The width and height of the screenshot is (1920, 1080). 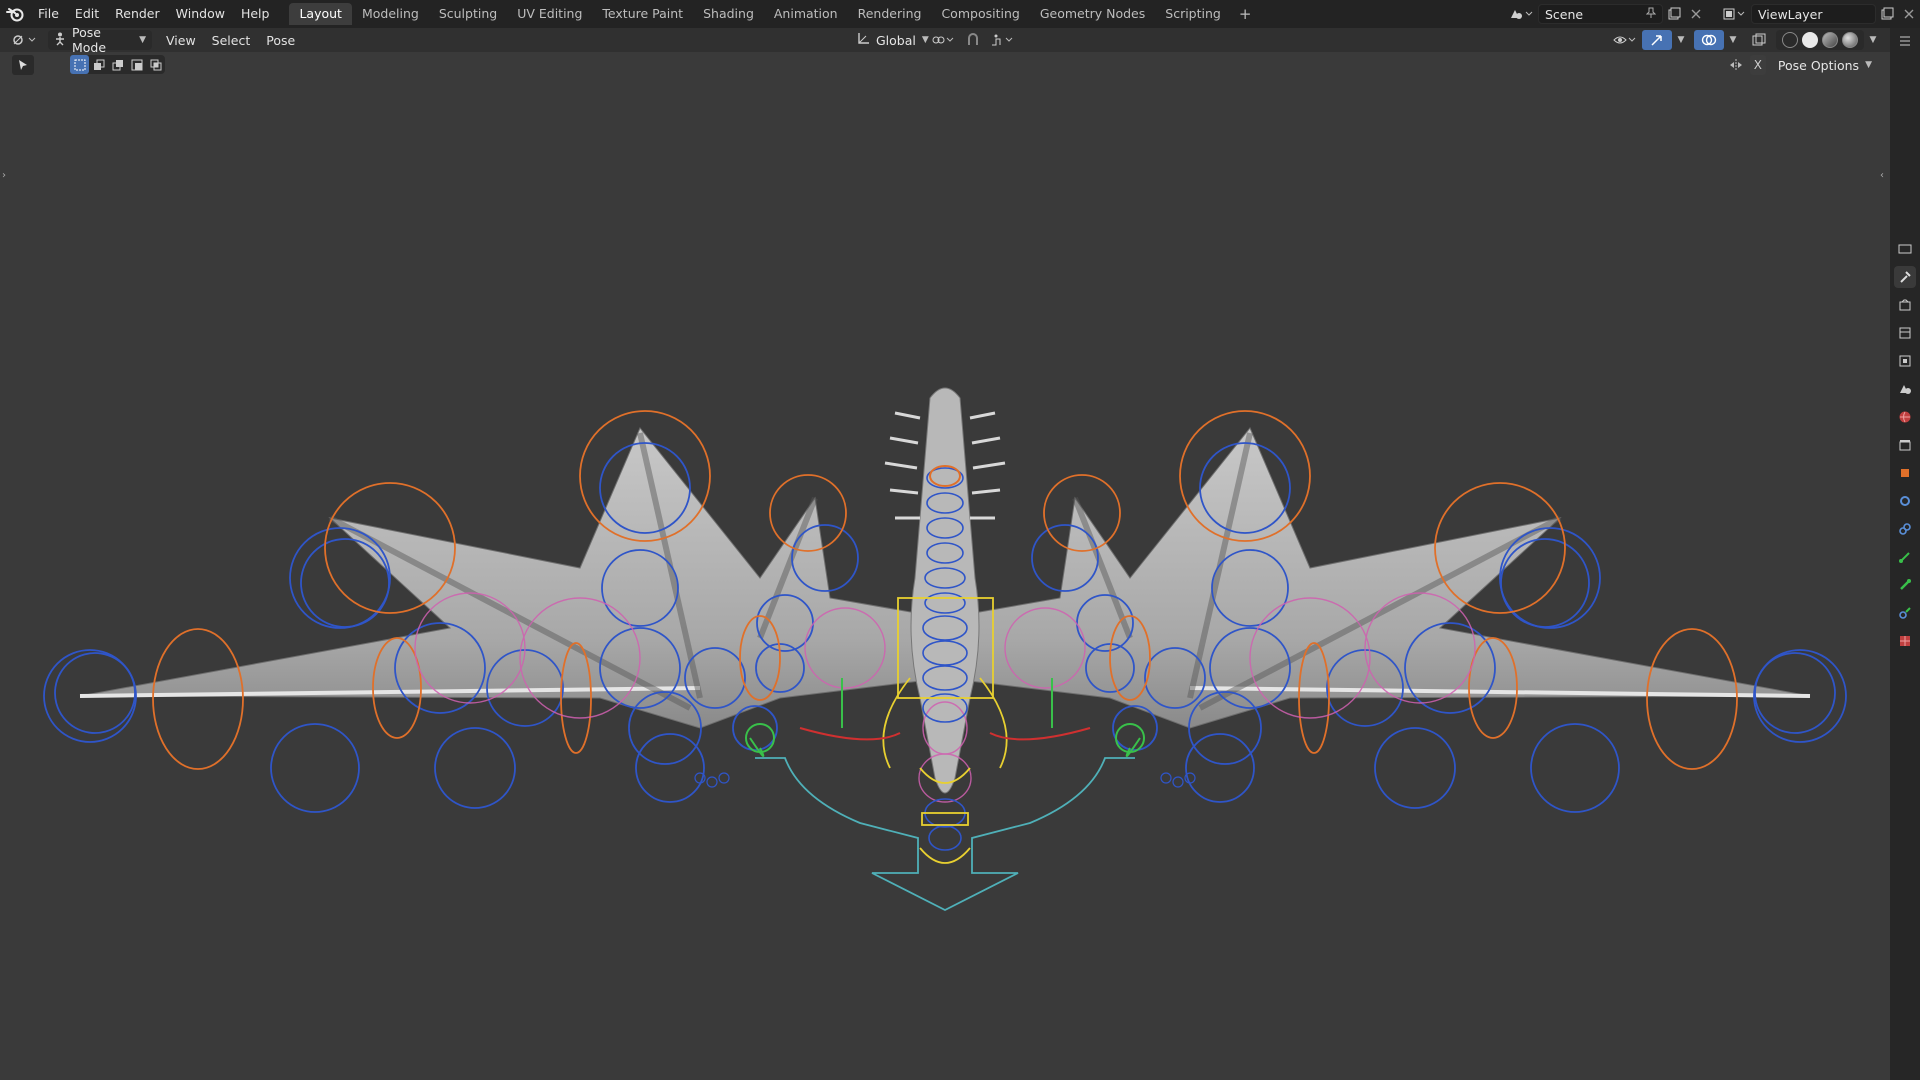 I want to click on pose-options-group: X Pose Options ▼, so click(x=1803, y=65).